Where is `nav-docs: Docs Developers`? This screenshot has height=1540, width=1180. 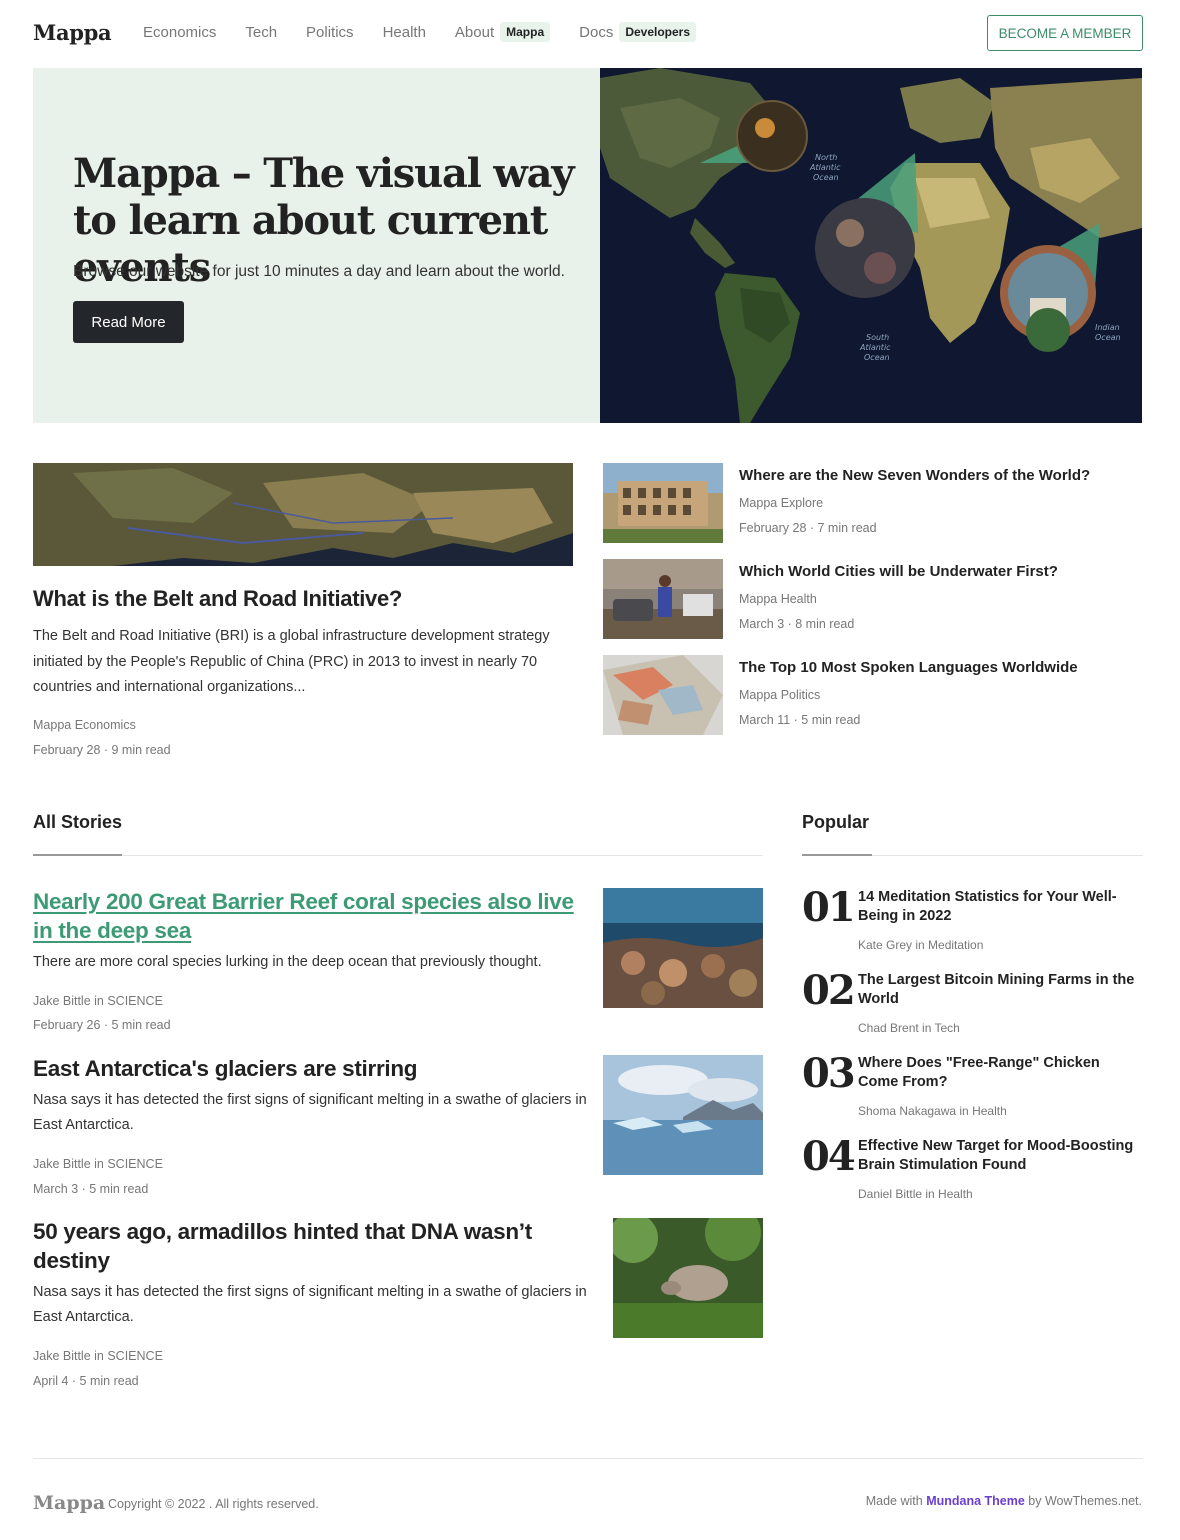 nav-docs: Docs Developers is located at coordinates (638, 32).